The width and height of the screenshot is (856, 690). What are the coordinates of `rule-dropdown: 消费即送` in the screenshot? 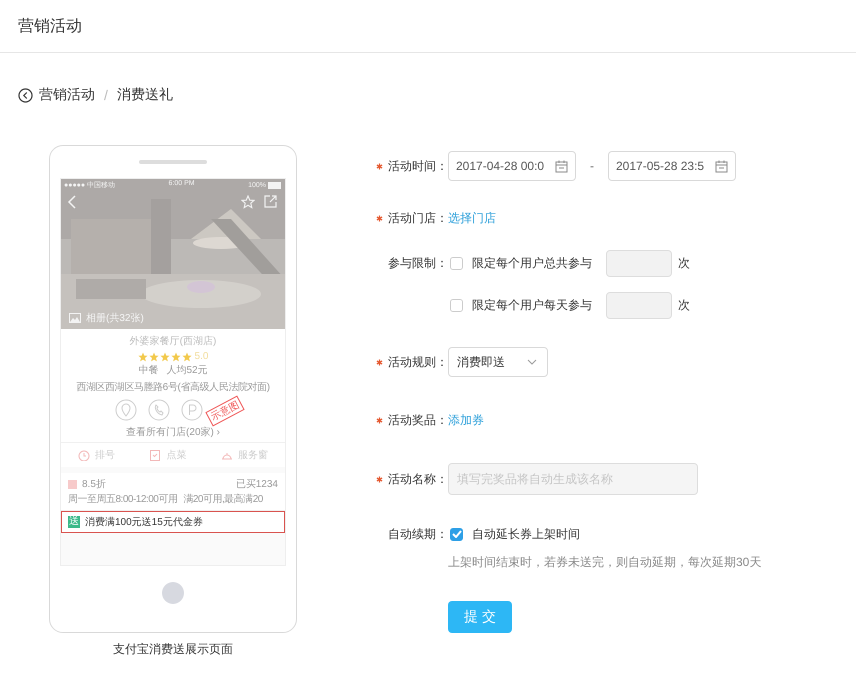 It's located at (498, 362).